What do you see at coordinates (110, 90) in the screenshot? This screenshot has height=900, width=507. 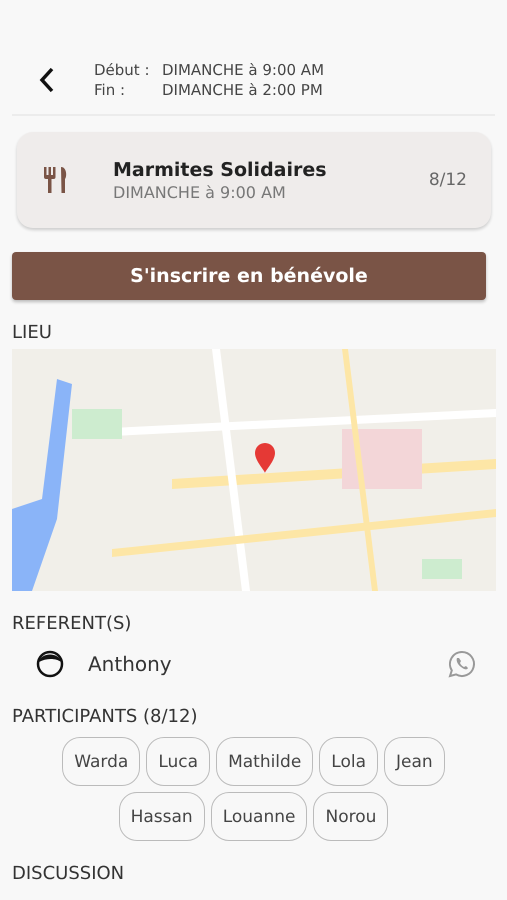 I see `time-label: Fin :` at bounding box center [110, 90].